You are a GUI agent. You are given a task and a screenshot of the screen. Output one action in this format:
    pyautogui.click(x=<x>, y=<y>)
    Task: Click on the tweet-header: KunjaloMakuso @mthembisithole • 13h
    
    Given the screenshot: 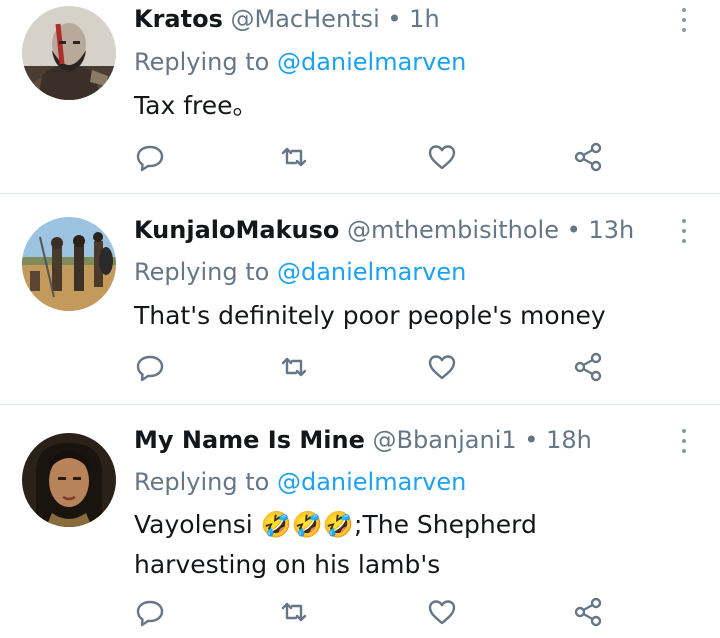 What is the action you would take?
    pyautogui.click(x=384, y=230)
    